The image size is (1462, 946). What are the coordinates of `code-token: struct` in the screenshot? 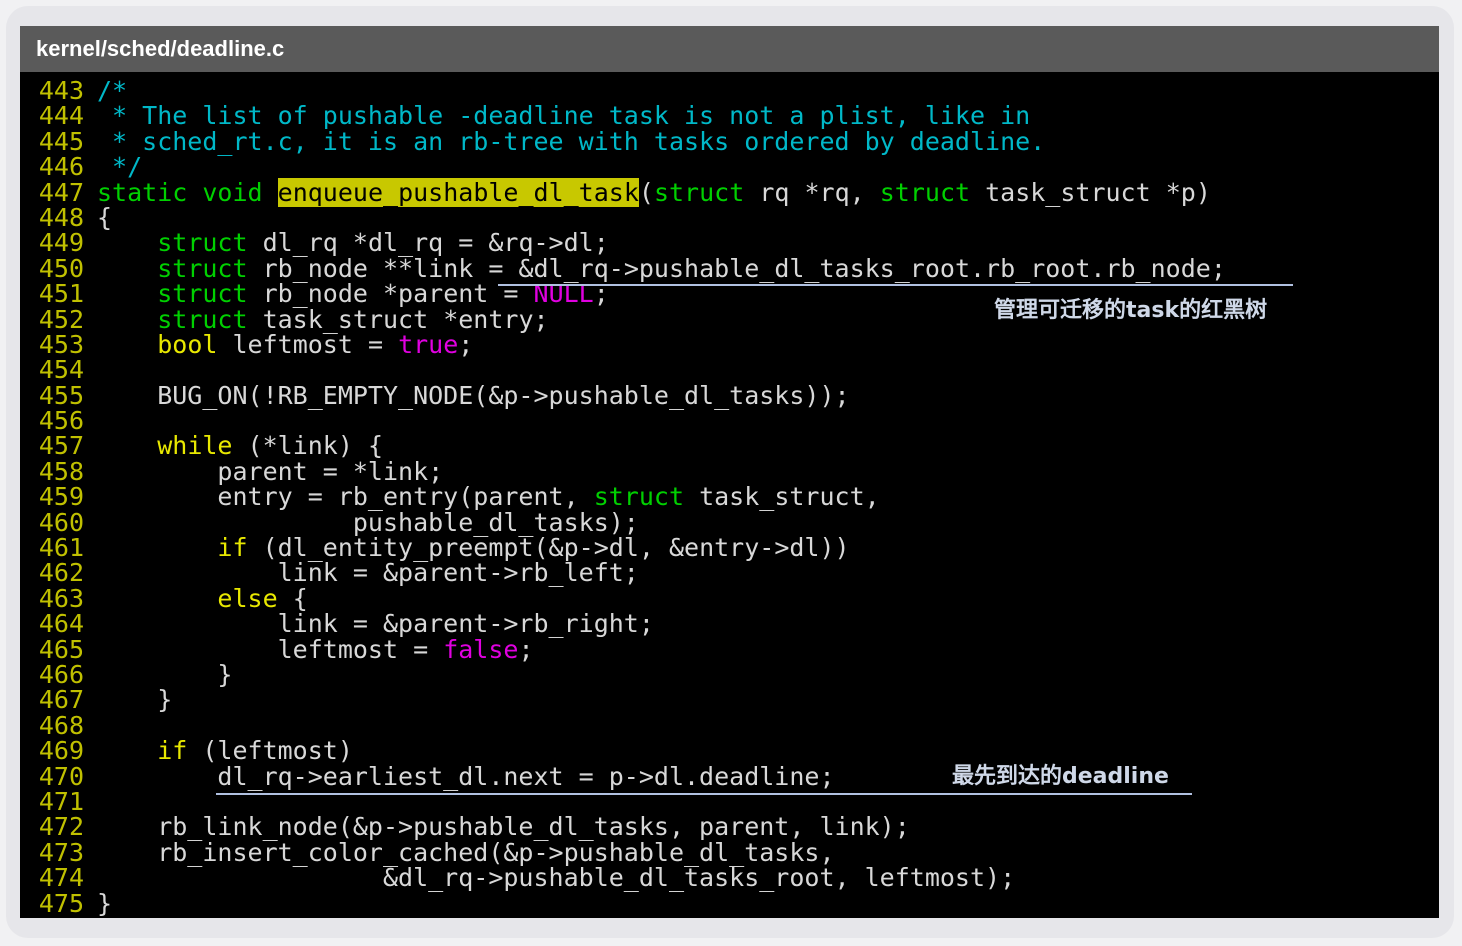 It's located at (925, 192).